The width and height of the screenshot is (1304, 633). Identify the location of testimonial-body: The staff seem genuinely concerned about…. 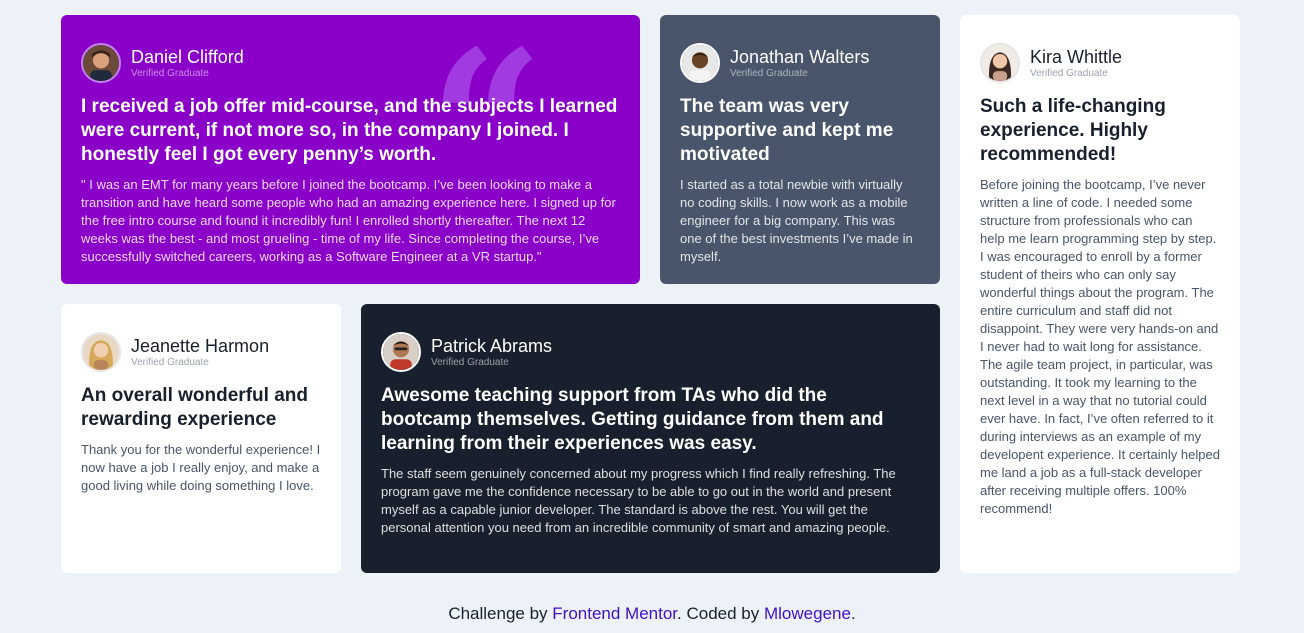
(638, 500).